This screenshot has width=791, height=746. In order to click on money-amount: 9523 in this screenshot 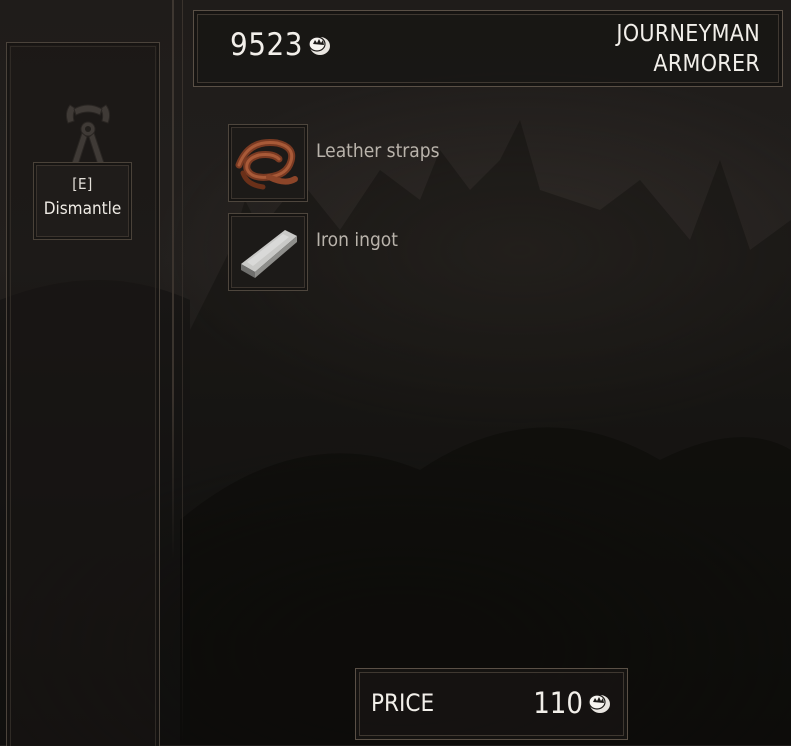, I will do `click(266, 45)`.